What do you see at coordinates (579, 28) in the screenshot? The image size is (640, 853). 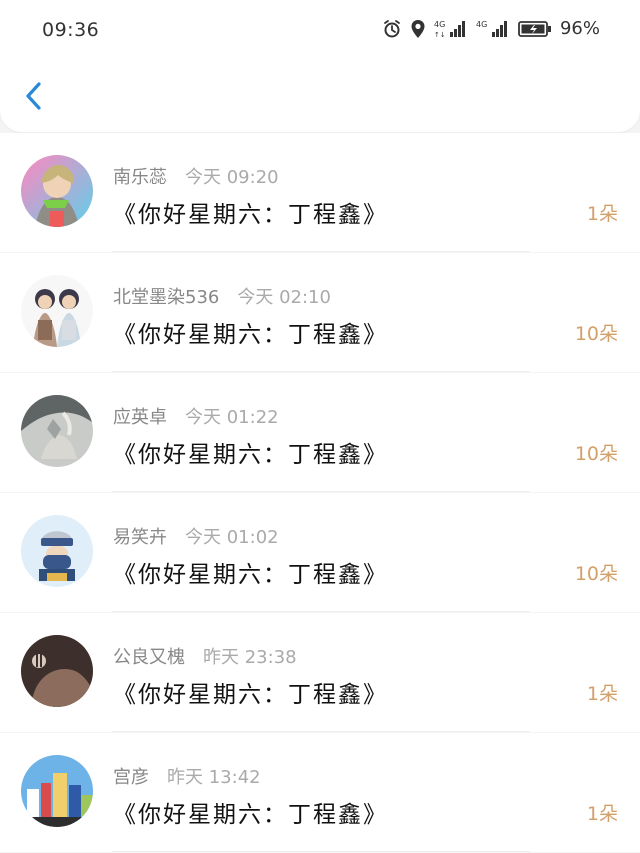 I see `battery-percent: 96%` at bounding box center [579, 28].